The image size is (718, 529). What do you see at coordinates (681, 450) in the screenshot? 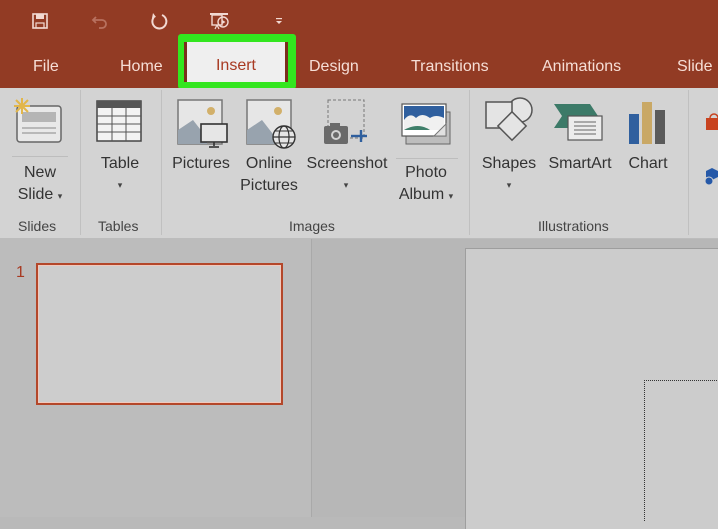
I see `content-placeholder` at bounding box center [681, 450].